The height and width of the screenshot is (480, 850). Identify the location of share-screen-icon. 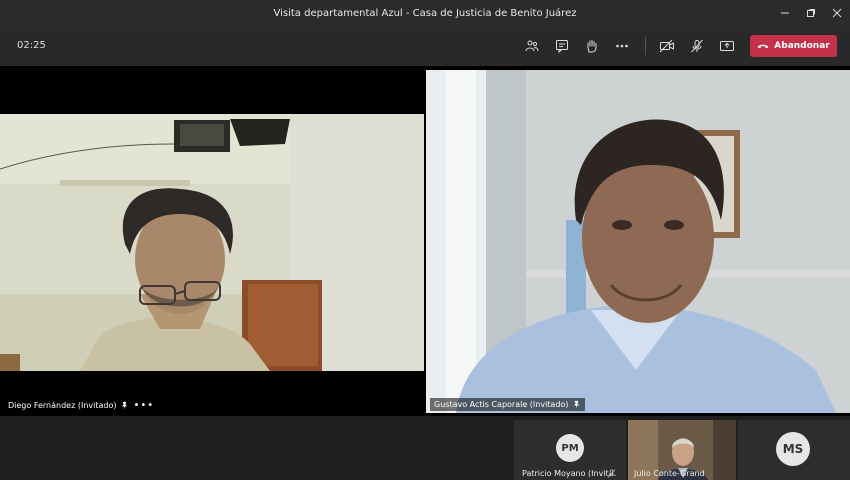
(727, 46).